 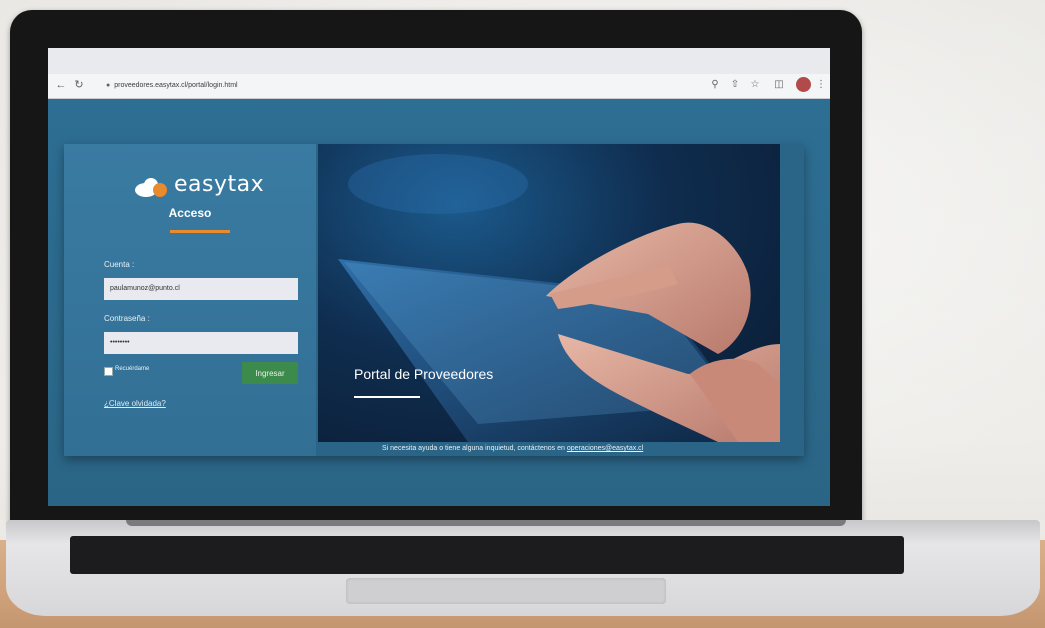 What do you see at coordinates (487, 555) in the screenshot?
I see `keyboard` at bounding box center [487, 555].